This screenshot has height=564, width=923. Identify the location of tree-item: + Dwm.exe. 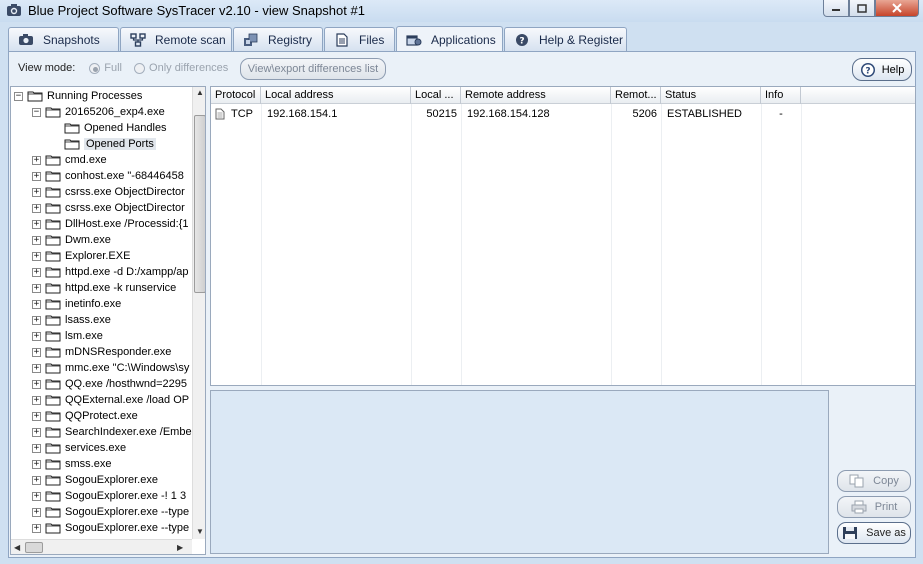
(71, 240).